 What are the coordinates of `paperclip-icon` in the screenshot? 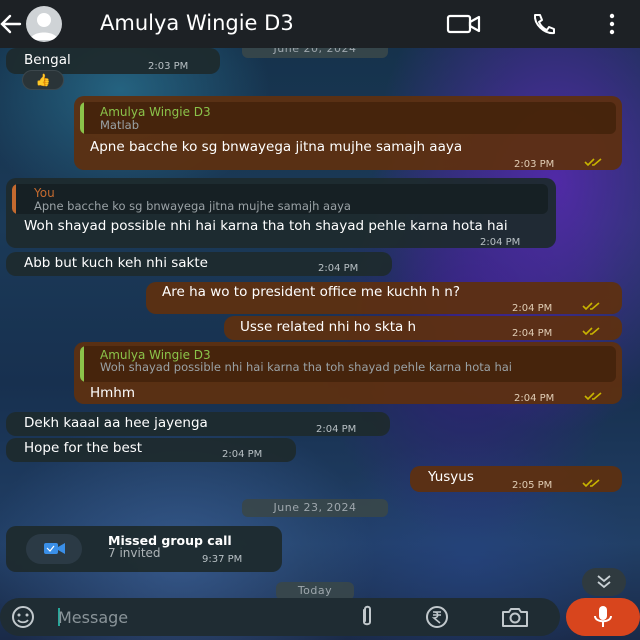 It's located at (367, 619).